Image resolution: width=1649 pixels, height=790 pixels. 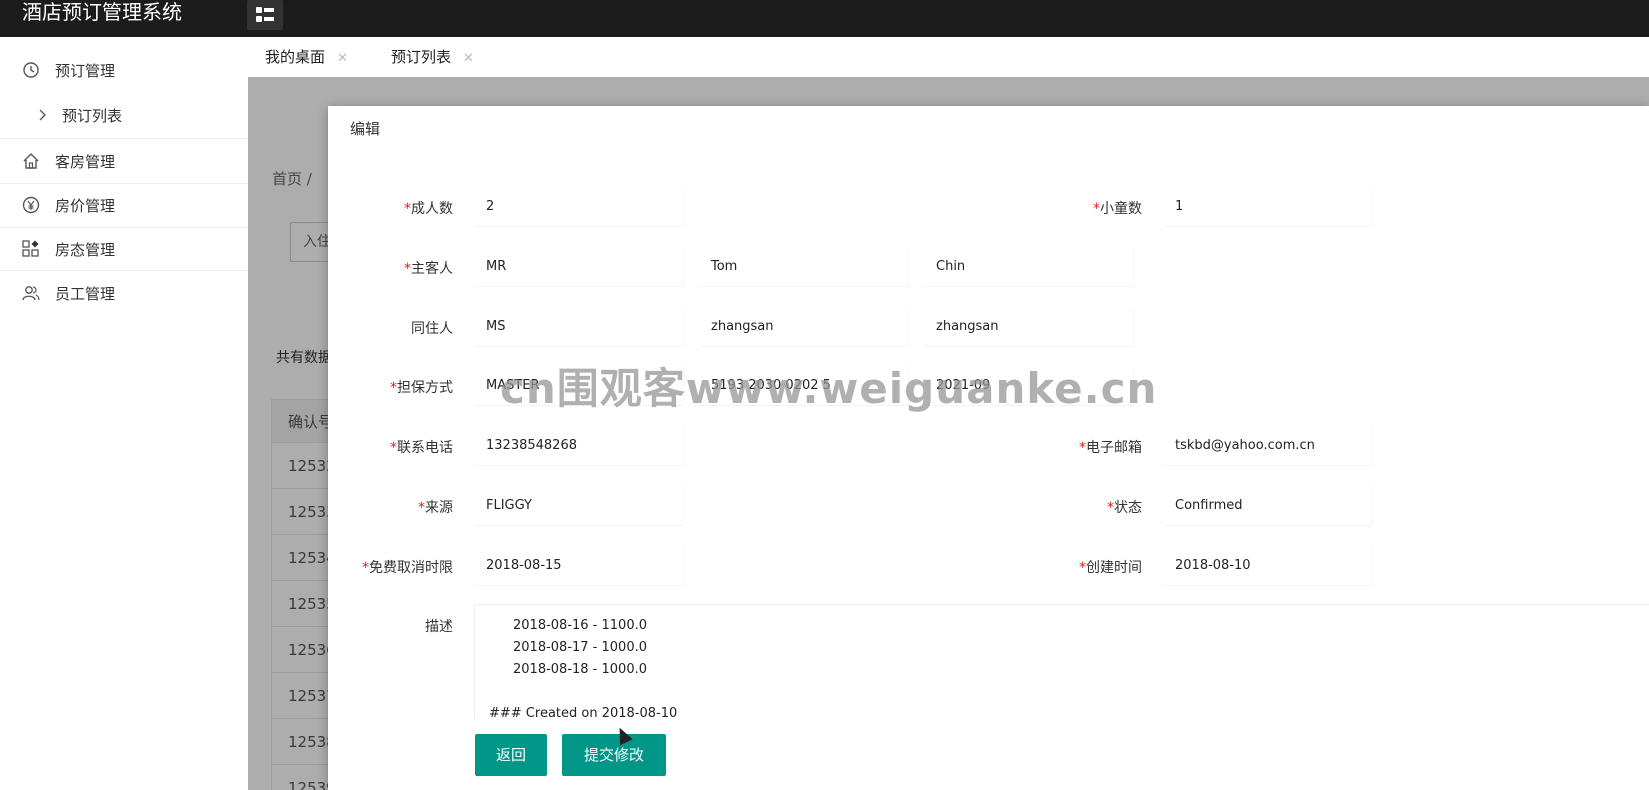 I want to click on description-label: 描述, so click(x=439, y=627).